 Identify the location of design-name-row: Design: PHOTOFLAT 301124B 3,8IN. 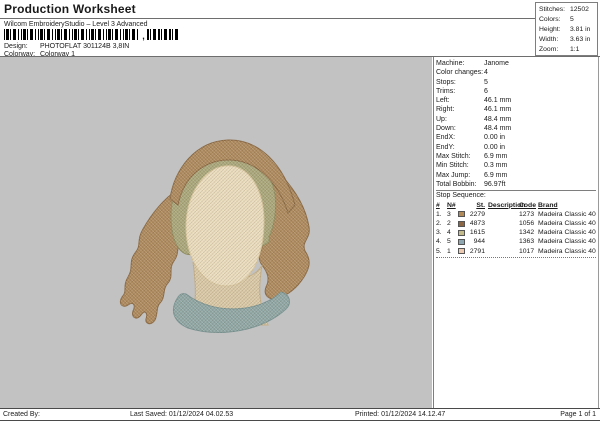
(66, 46).